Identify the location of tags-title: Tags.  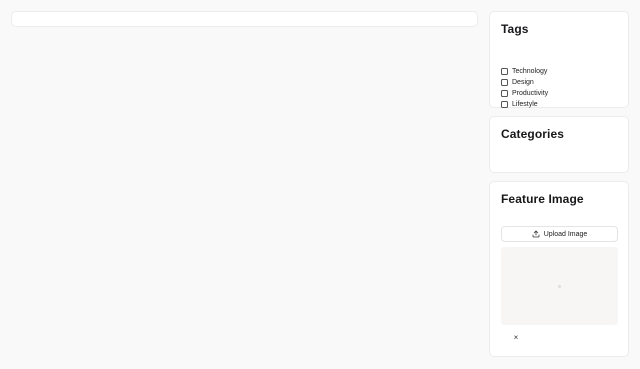
(515, 29).